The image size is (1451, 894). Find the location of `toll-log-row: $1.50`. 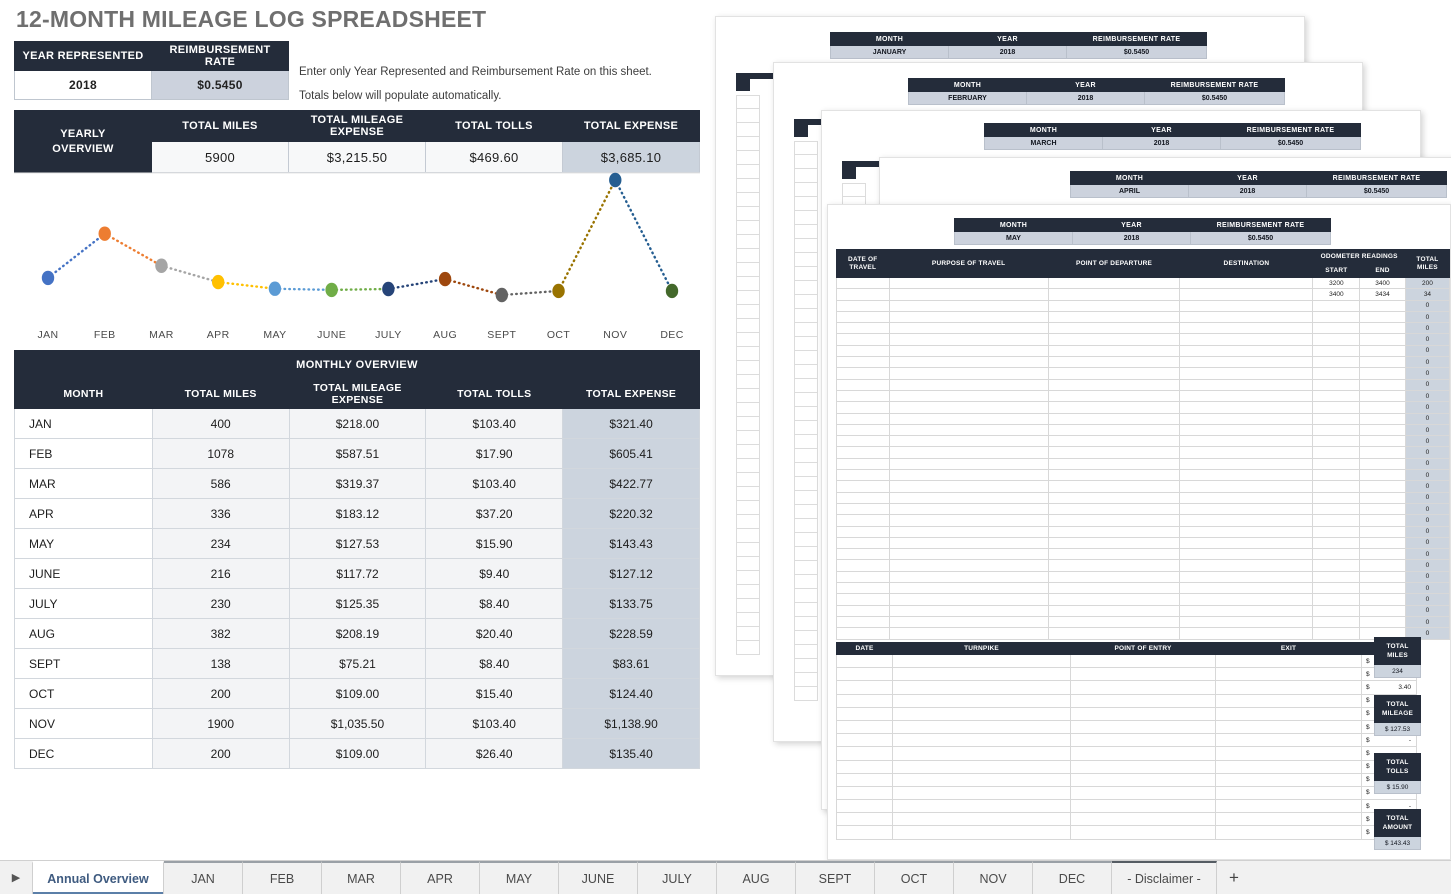

toll-log-row: $1.50 is located at coordinates (1126, 674).